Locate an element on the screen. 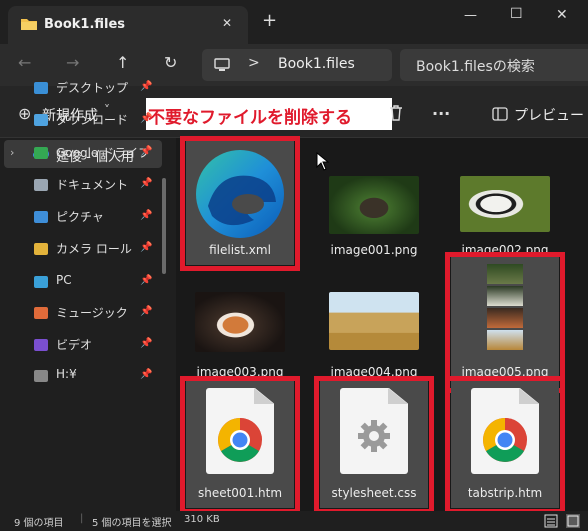 The height and width of the screenshot is (531, 588). window-tab: Book1.files ✕ is located at coordinates (128, 25).